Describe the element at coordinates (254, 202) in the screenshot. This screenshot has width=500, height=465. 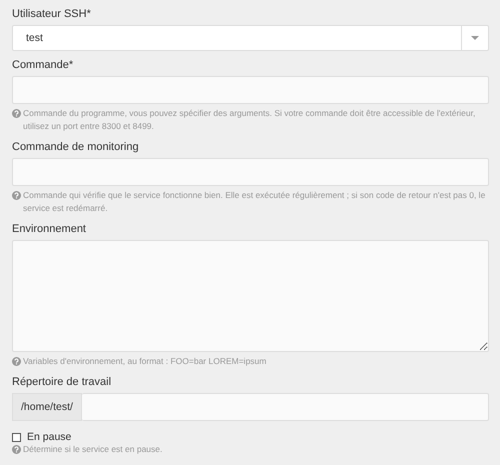
I see `help-text: Commande qui vérifie que le service fonctionne bien. Elle est exécutée régulièrement ; si son code de retour n'est pas 0, le service est redémarré.` at that location.